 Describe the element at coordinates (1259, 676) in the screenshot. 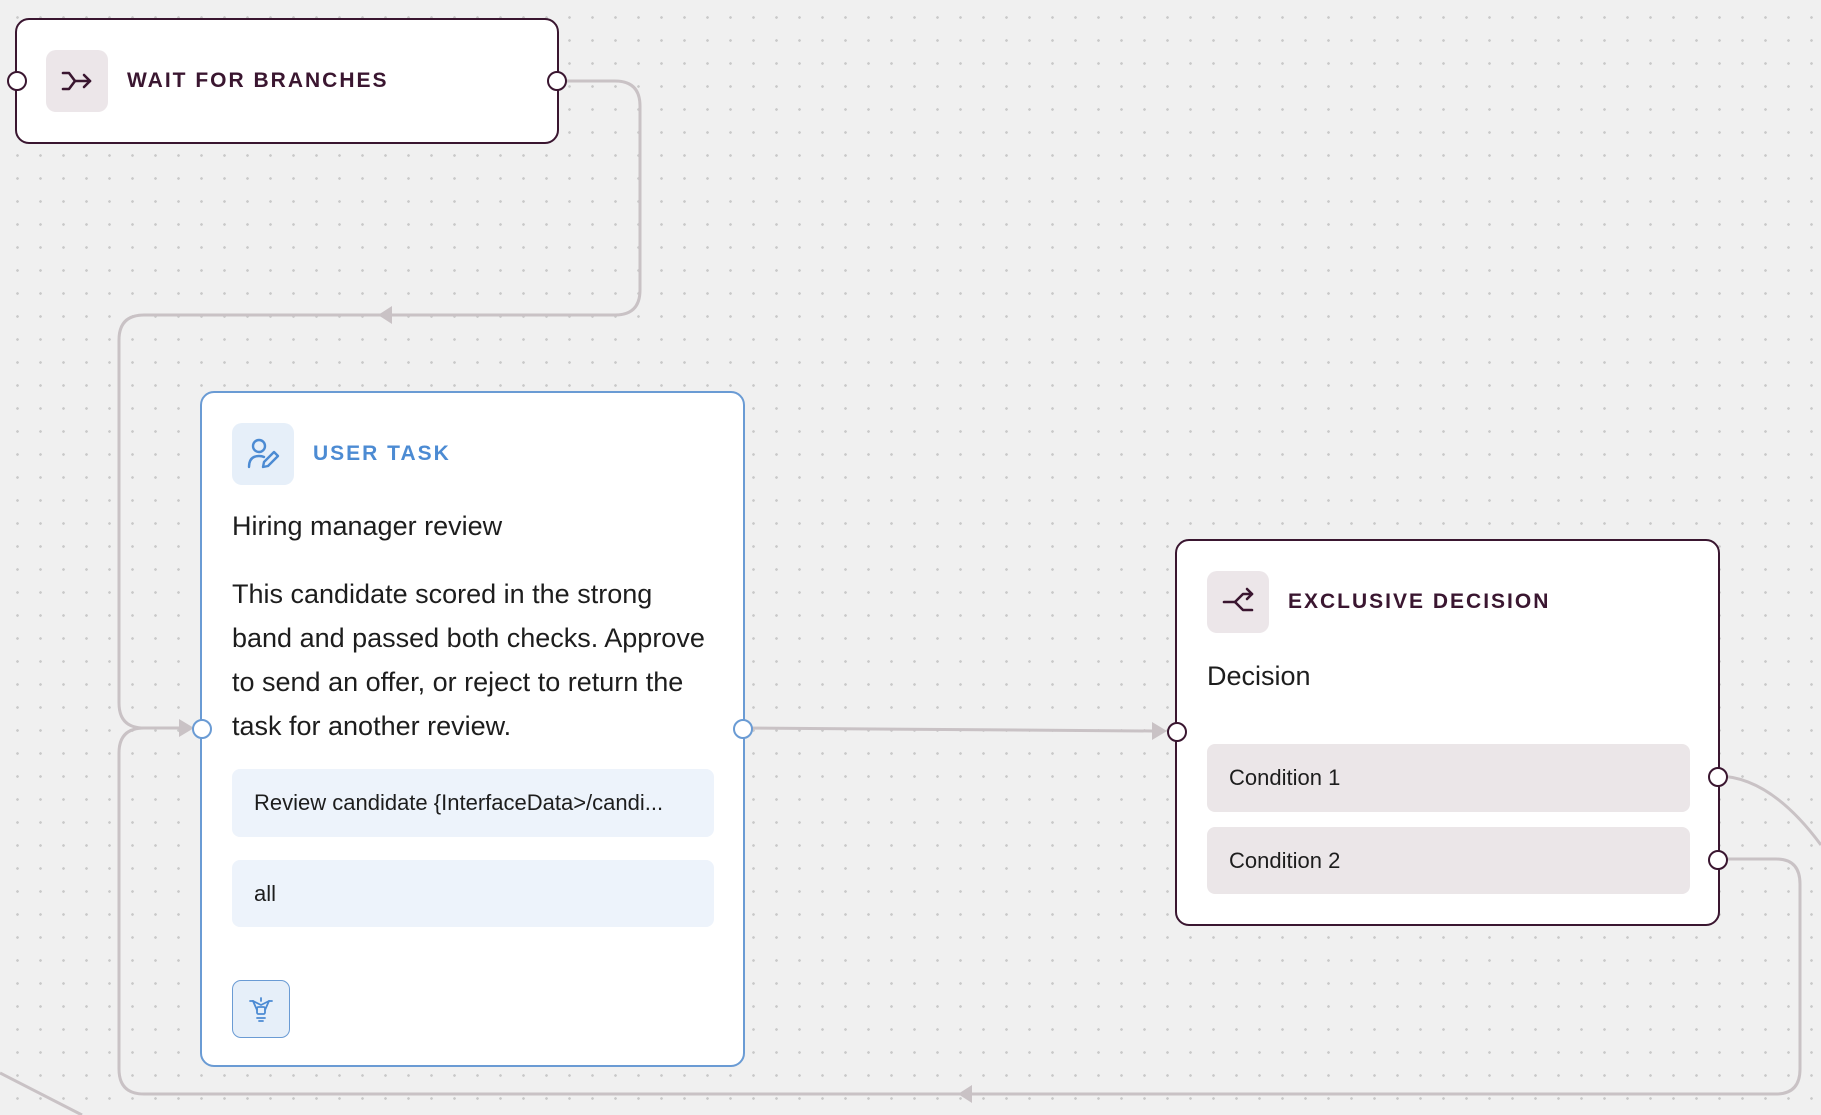

I see `decision-name: Decision` at that location.